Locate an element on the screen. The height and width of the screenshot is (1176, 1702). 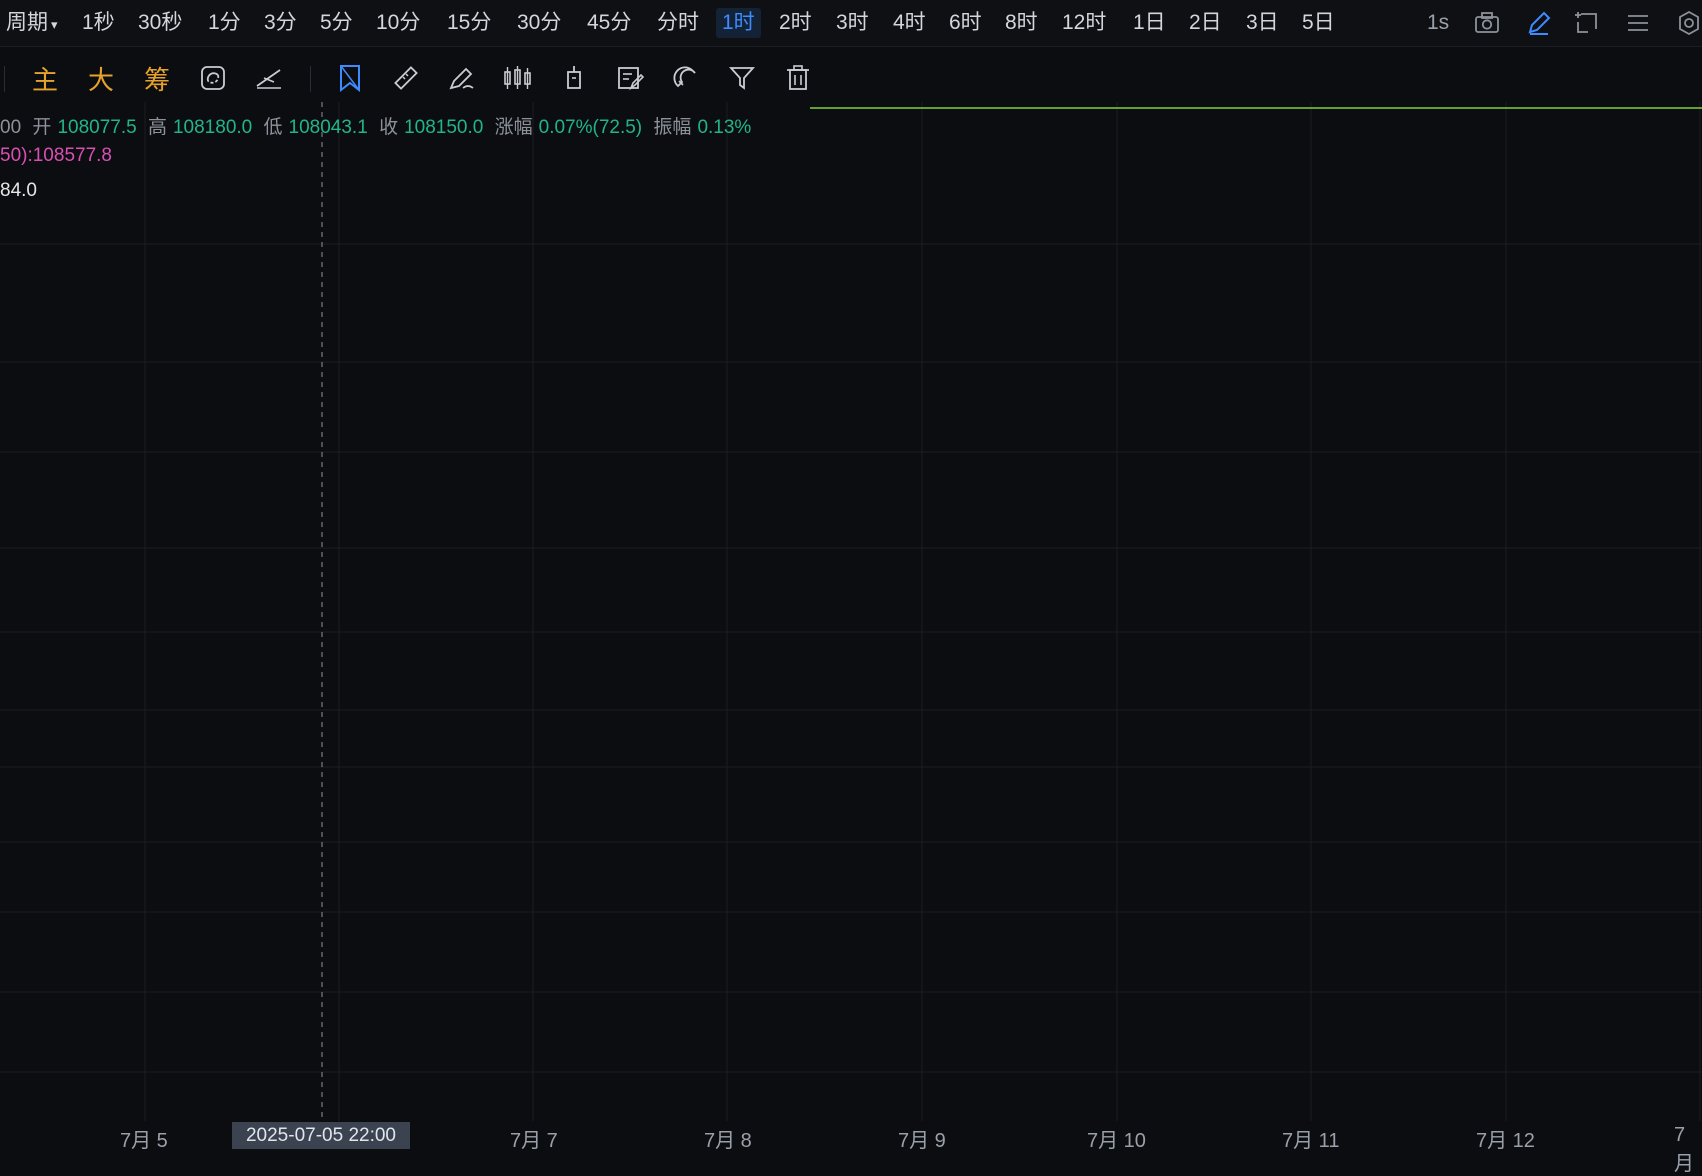
filter-icon is located at coordinates (742, 78).